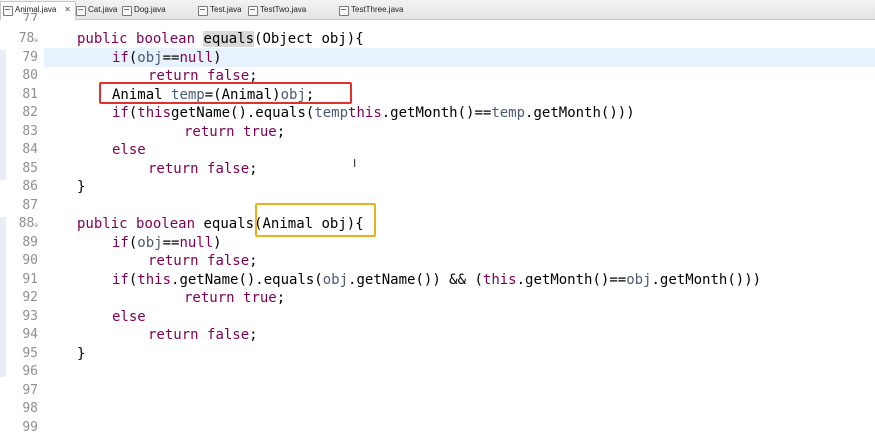 This screenshot has width=875, height=437. What do you see at coordinates (21, 206) in the screenshot?
I see `line-number: 87` at bounding box center [21, 206].